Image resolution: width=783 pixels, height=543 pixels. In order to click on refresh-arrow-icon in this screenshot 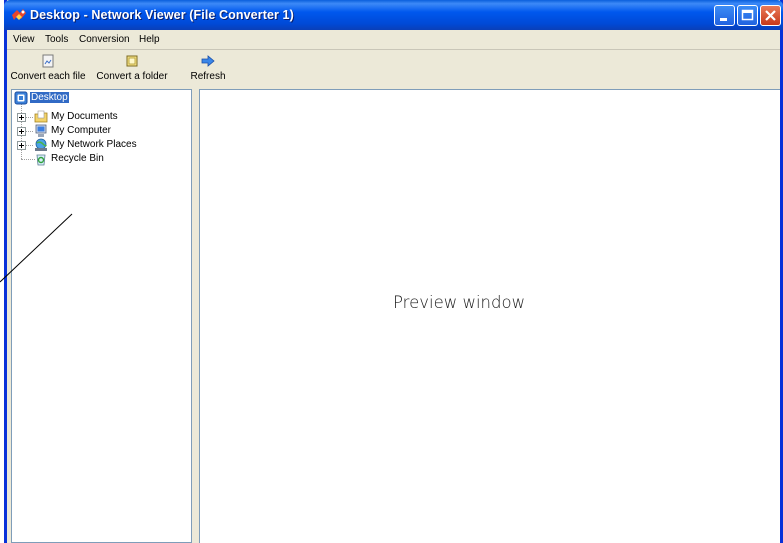, I will do `click(208, 61)`.